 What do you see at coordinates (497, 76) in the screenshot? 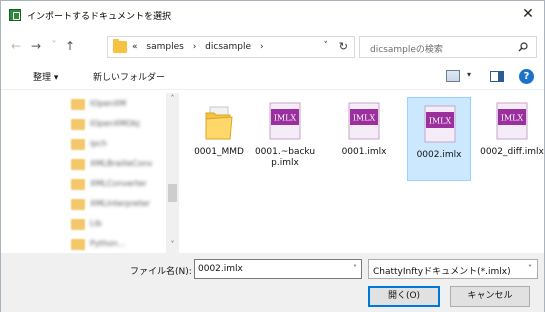
I see `preview-pane-icon` at bounding box center [497, 76].